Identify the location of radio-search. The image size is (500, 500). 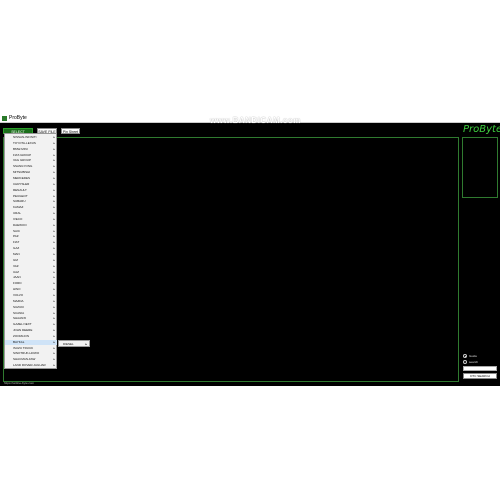
(465, 362).